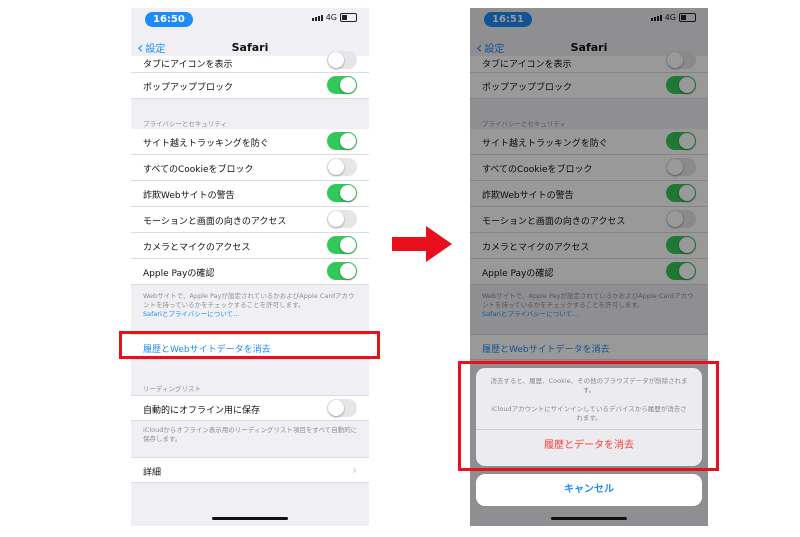 Image resolution: width=800 pixels, height=537 pixels. I want to click on cross-site-tracking-toggle, so click(342, 141).